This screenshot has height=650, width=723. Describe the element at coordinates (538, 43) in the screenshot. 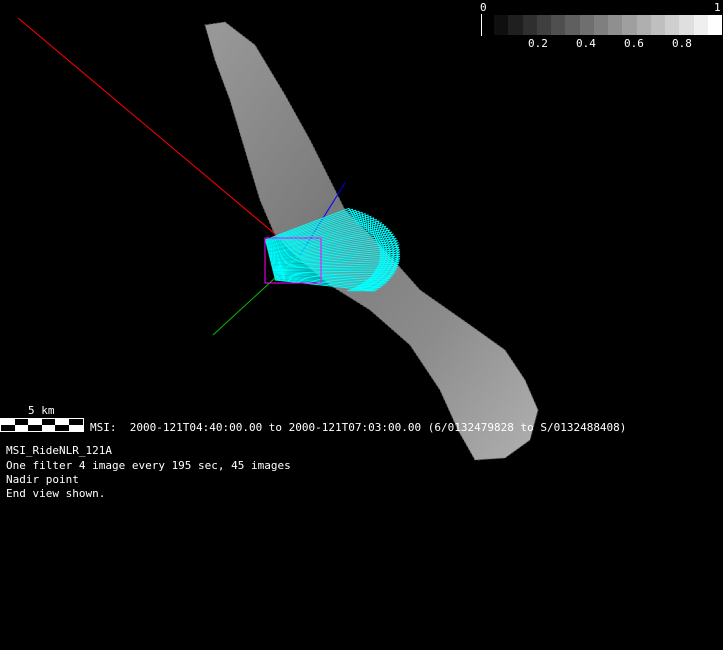

I see `colorbar-tick-label: 0.2` at that location.